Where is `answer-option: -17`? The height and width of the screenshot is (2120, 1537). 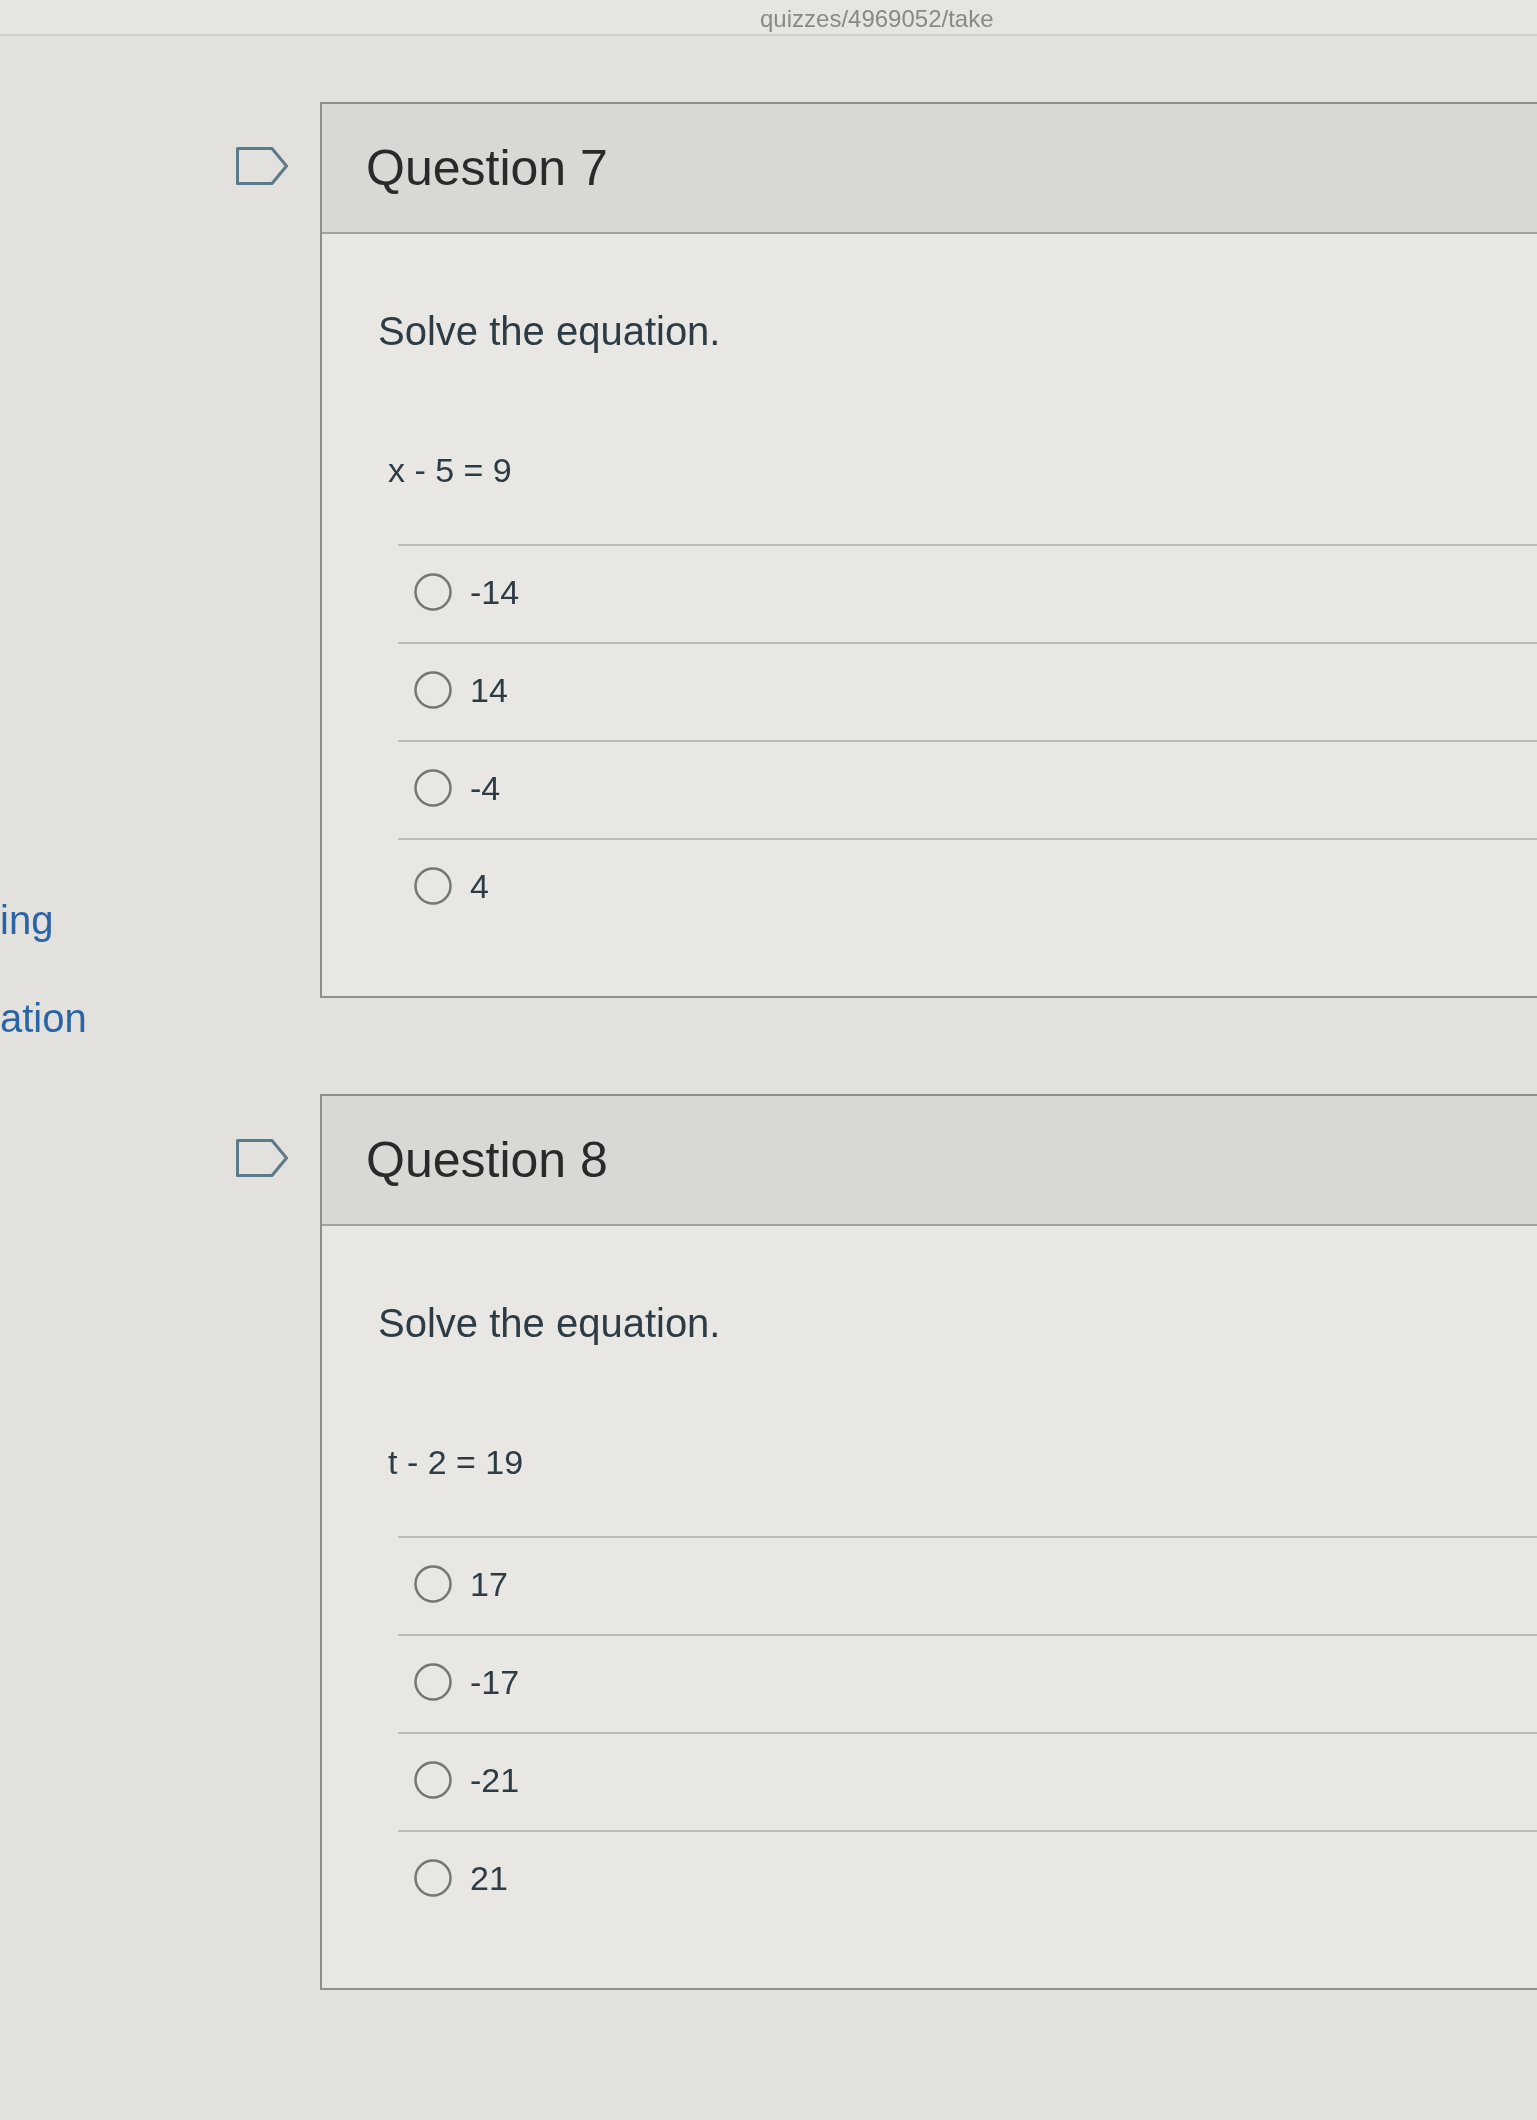
answer-option: -17 is located at coordinates (467, 1682).